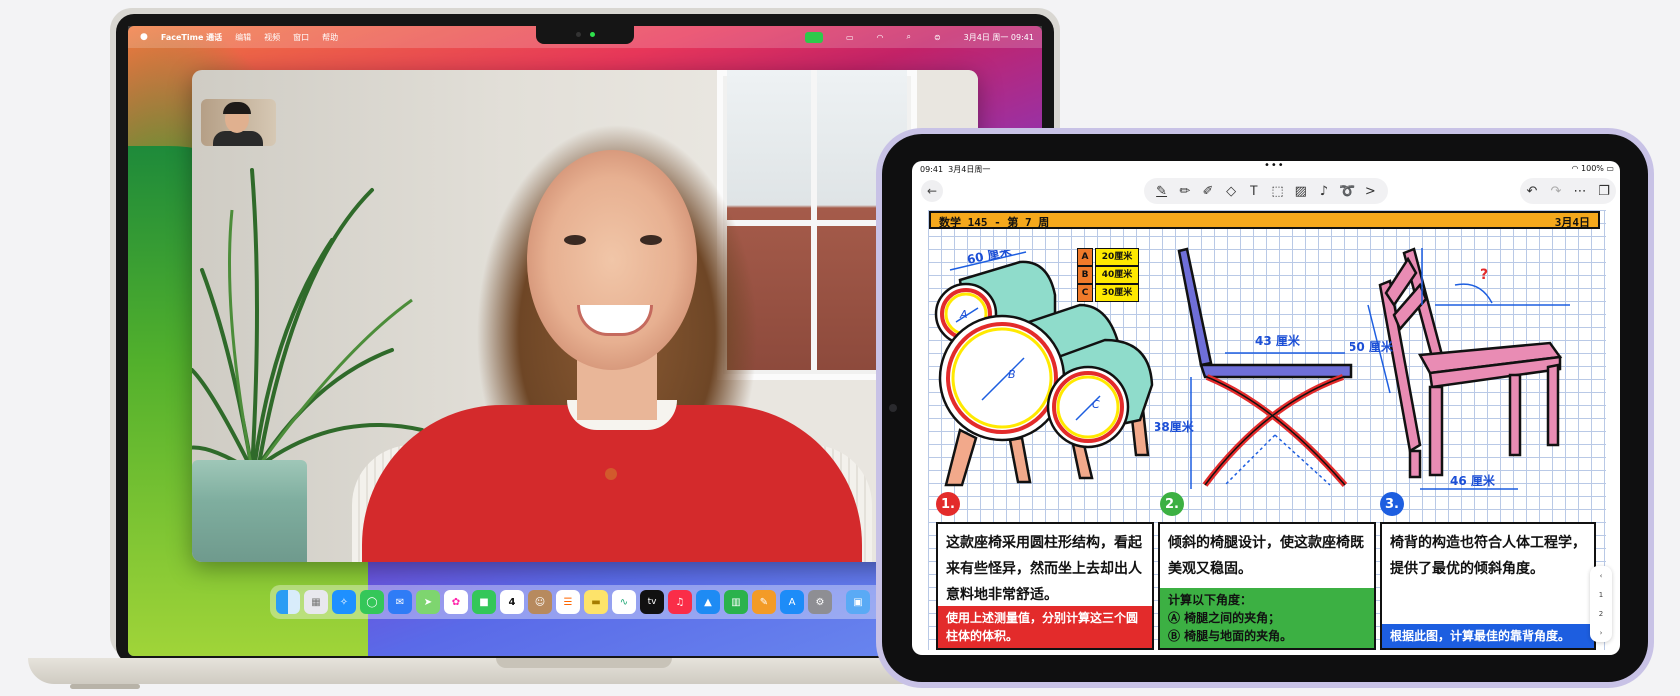  What do you see at coordinates (1601, 614) in the screenshot?
I see `page-2: 2` at bounding box center [1601, 614].